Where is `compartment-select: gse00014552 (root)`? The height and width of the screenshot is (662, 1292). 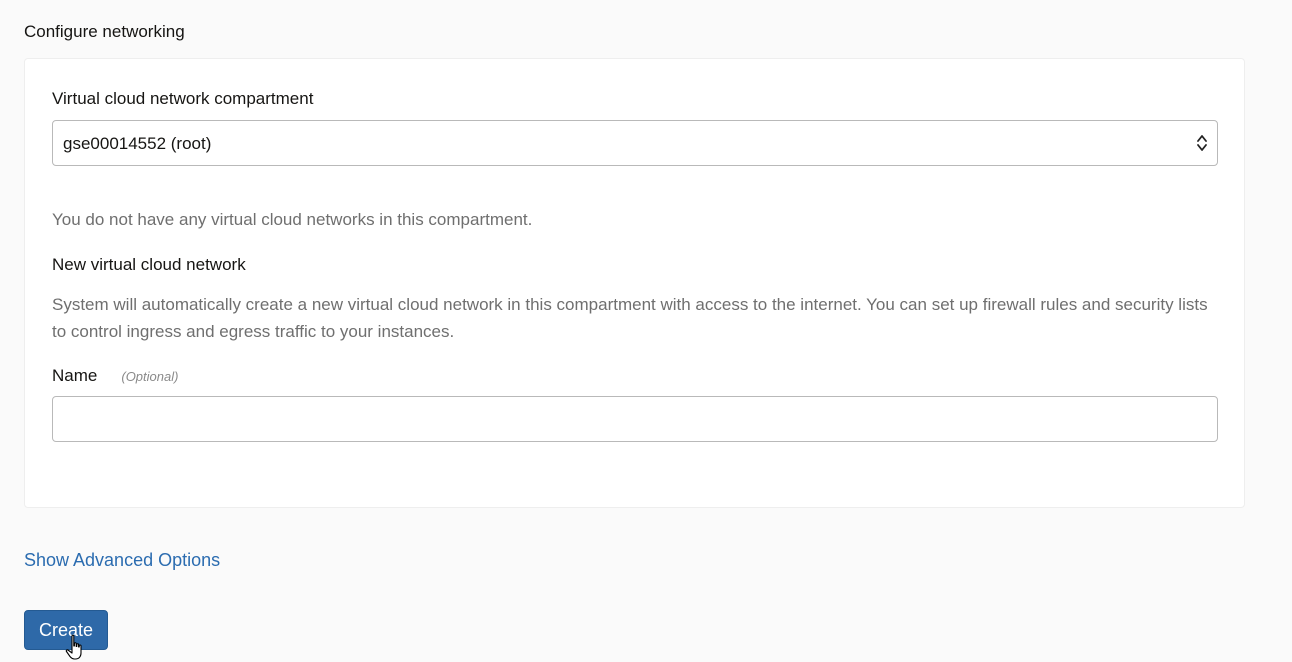
compartment-select: gse00014552 (root) is located at coordinates (635, 143).